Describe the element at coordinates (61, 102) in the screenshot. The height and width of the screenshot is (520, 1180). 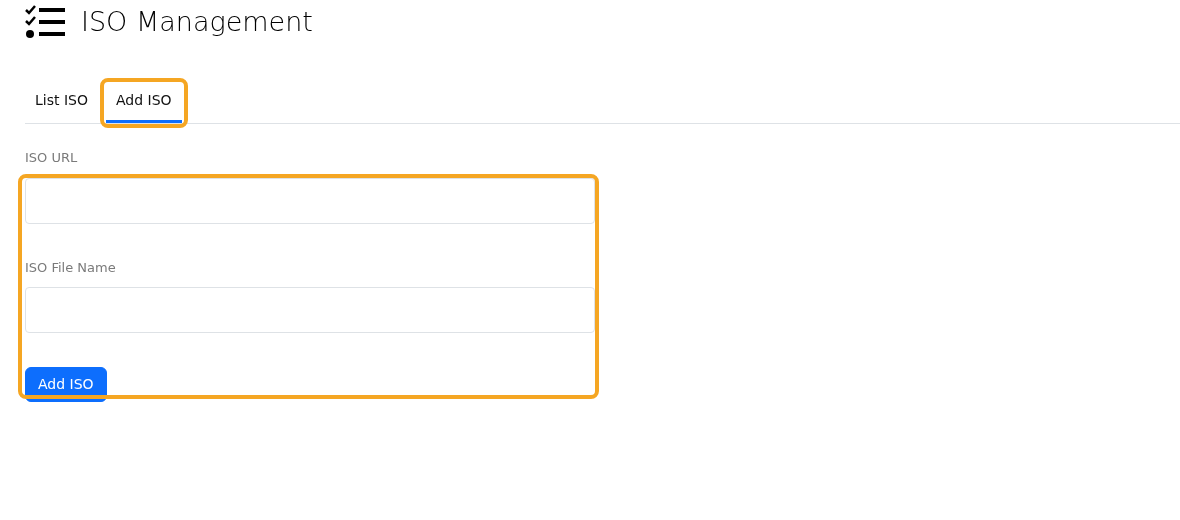
I see `tab: List ISO` at that location.